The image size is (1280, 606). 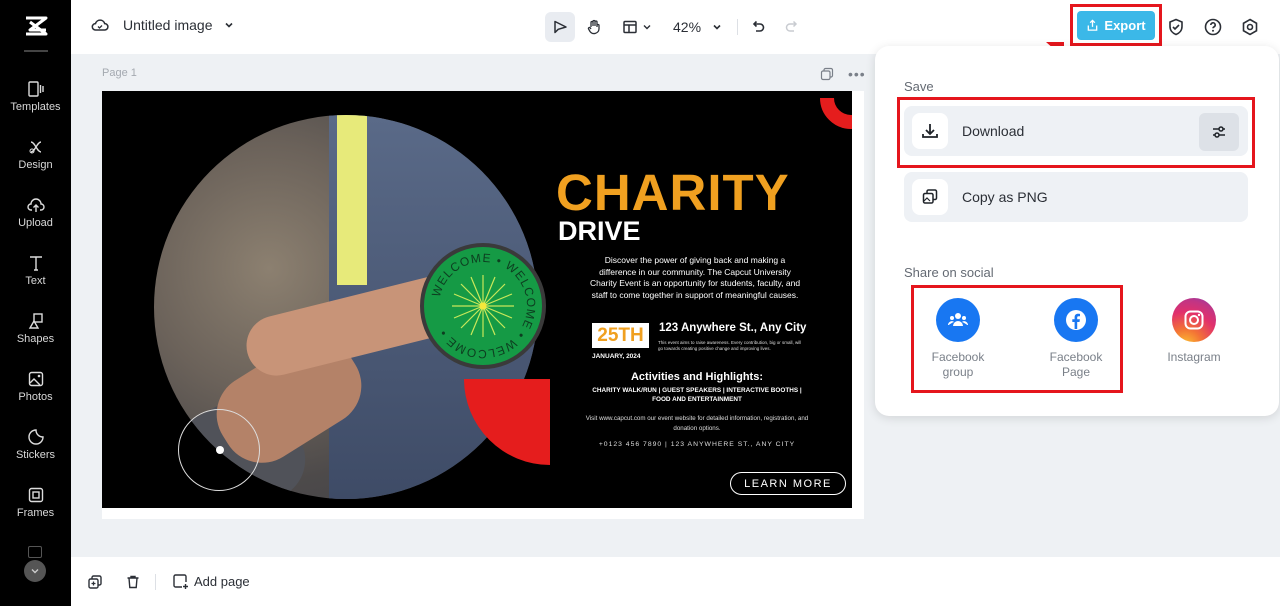 I want to click on sidebar-item-label: Design, so click(x=35, y=165).